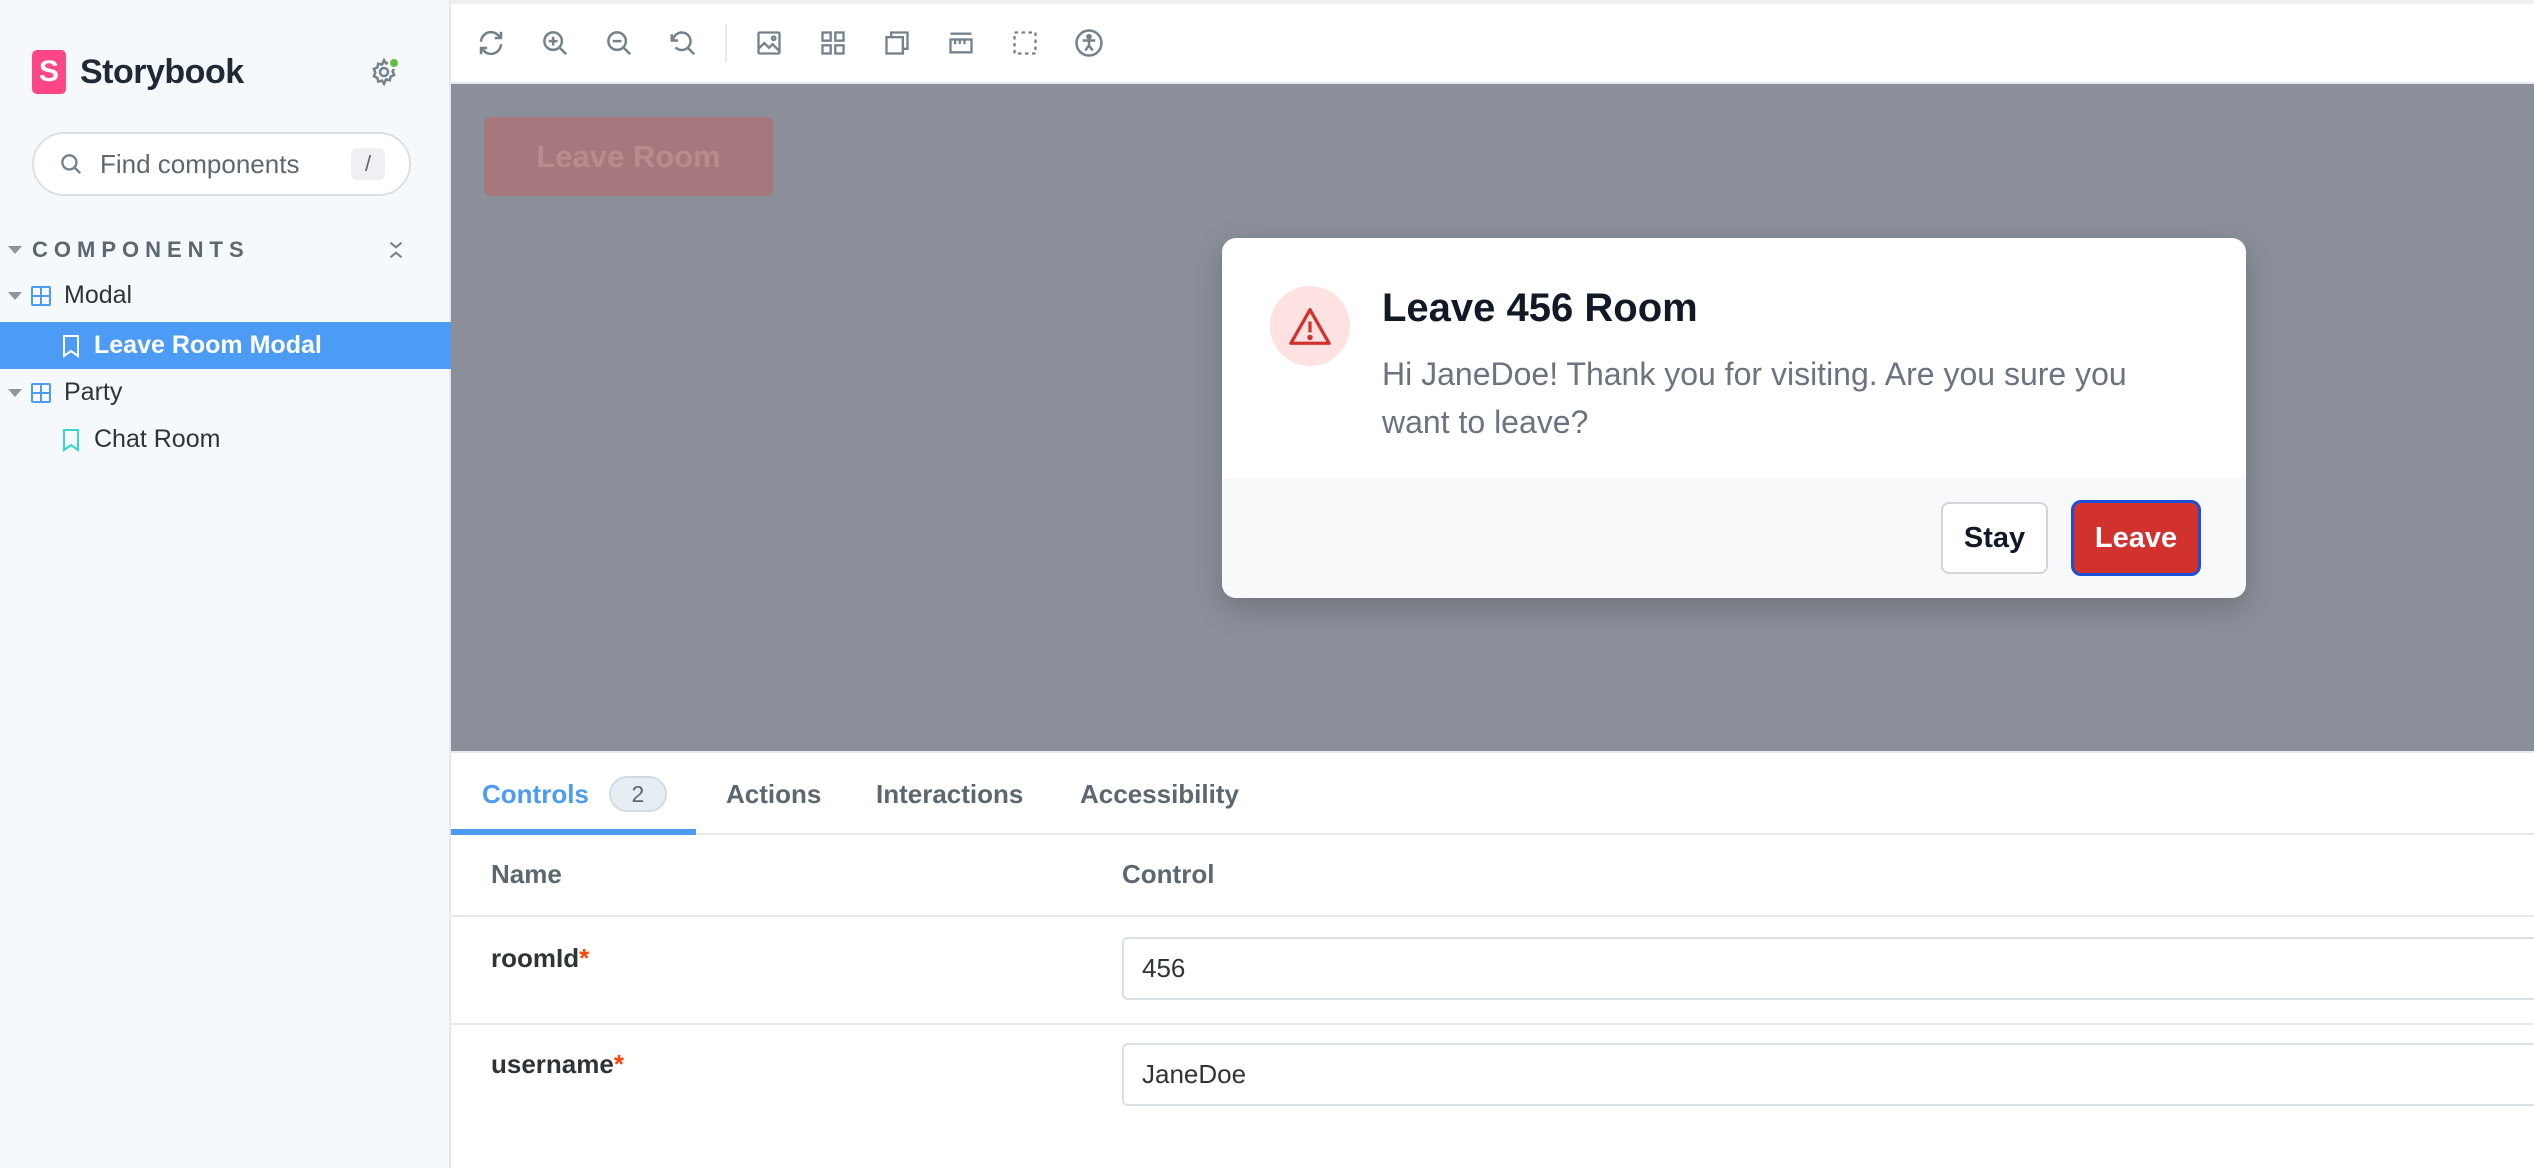 Image resolution: width=2534 pixels, height=1168 pixels. I want to click on accessibility-icon, so click(1089, 43).